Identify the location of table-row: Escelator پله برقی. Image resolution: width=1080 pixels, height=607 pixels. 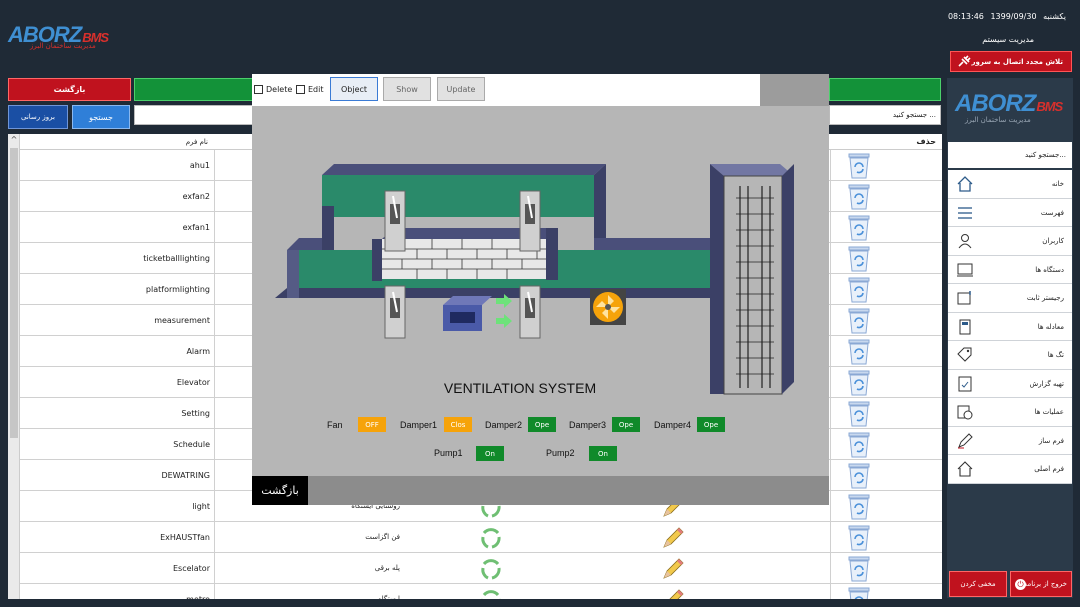
(481, 568).